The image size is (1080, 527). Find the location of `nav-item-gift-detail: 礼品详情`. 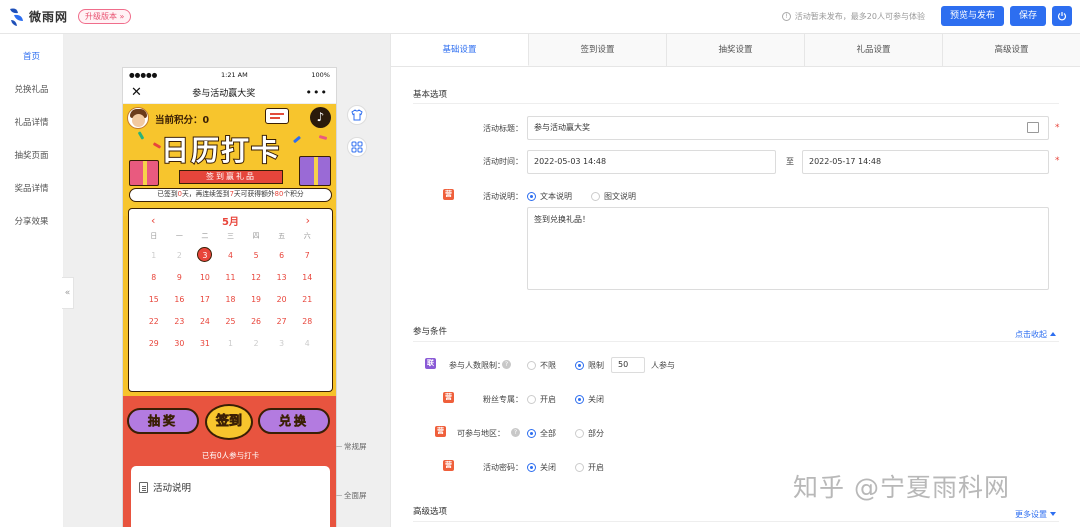

nav-item-gift-detail: 礼品详情 is located at coordinates (31, 123).